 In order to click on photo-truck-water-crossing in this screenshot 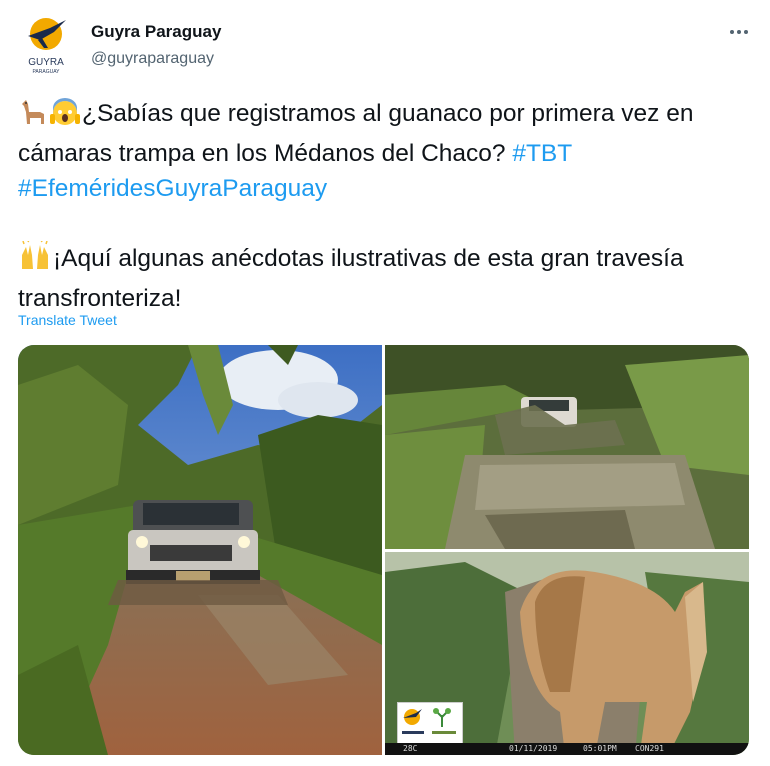, I will do `click(567, 447)`.